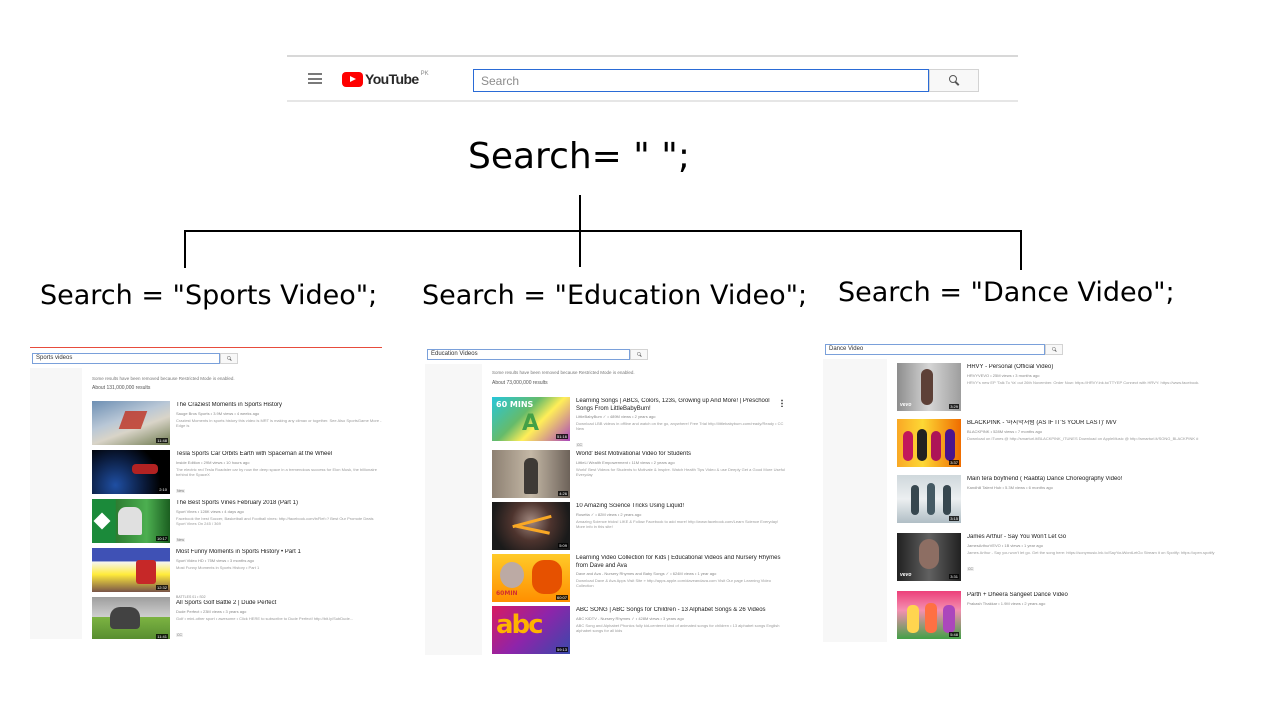 This screenshot has width=1280, height=720. What do you see at coordinates (210, 511) in the screenshot?
I see `video-meta: Sport Vines • 128K views • 4 days ago` at bounding box center [210, 511].